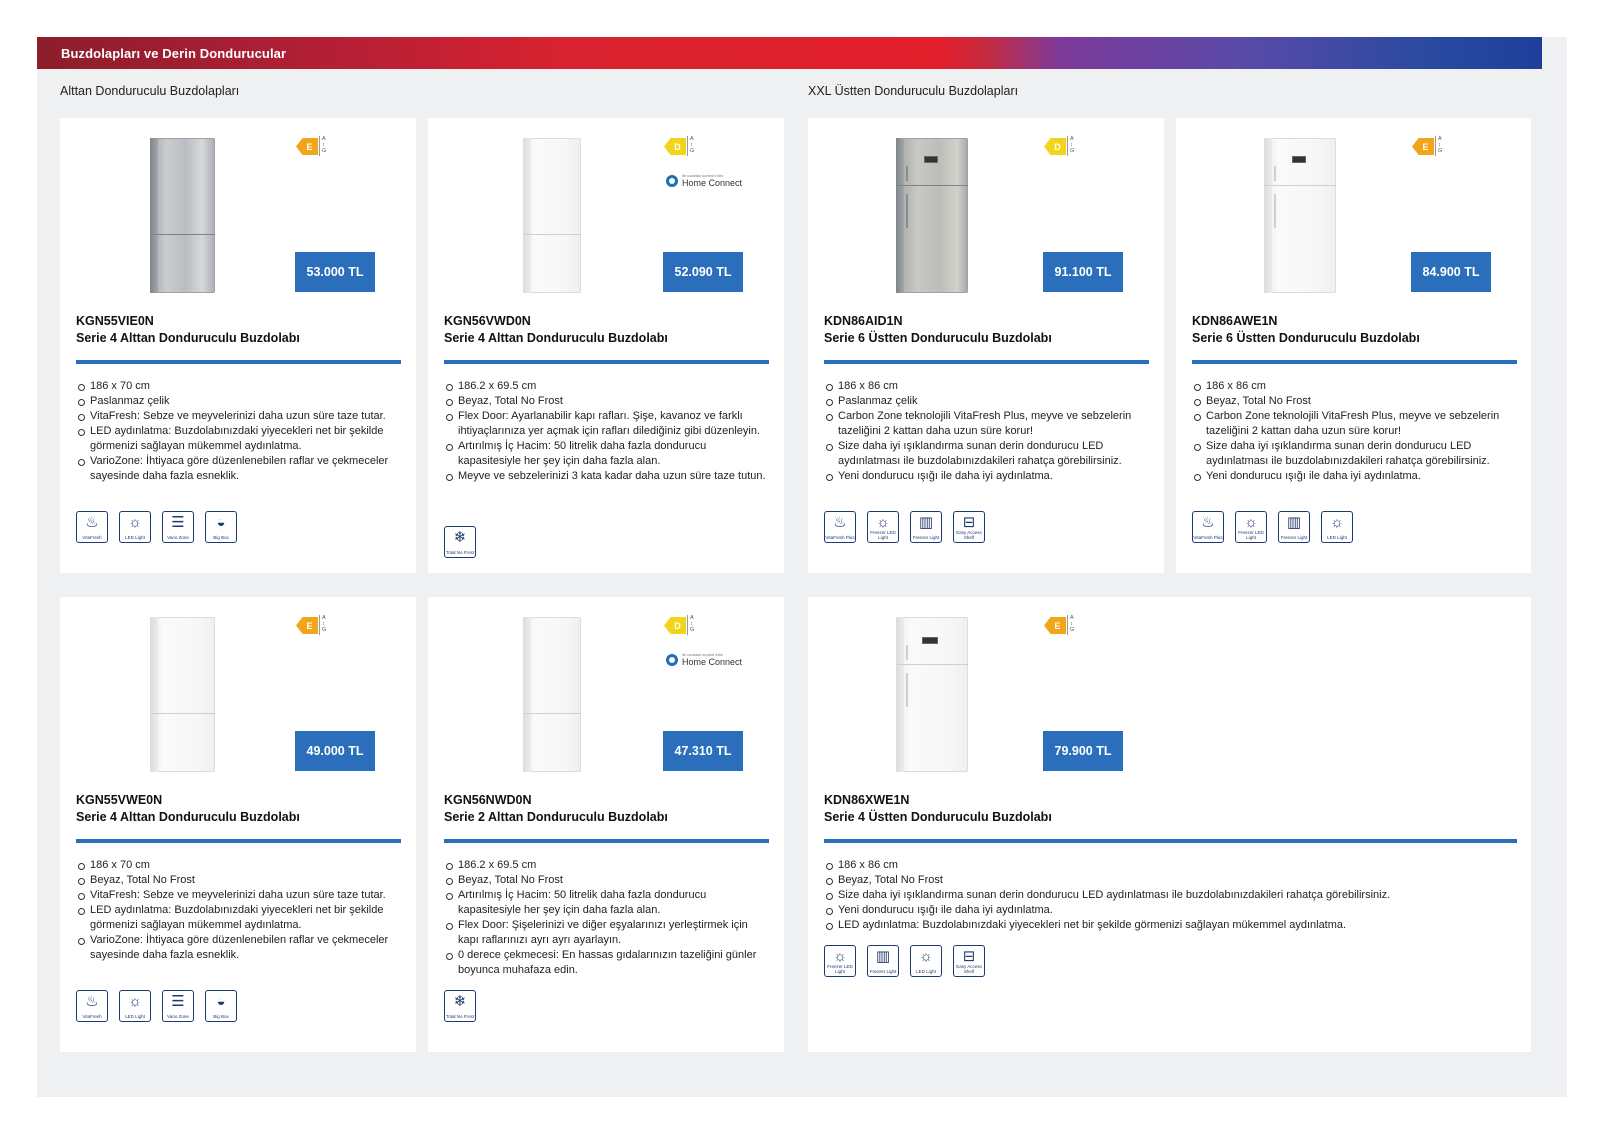 Image resolution: width=1600 pixels, height=1131 pixels. Describe the element at coordinates (487, 321) in the screenshot. I see `model-number: KGN56VWD0N` at that location.